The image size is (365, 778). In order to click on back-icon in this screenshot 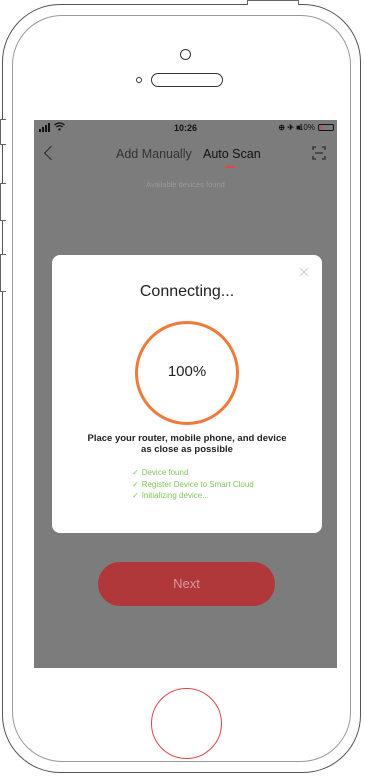, I will do `click(51, 153)`.